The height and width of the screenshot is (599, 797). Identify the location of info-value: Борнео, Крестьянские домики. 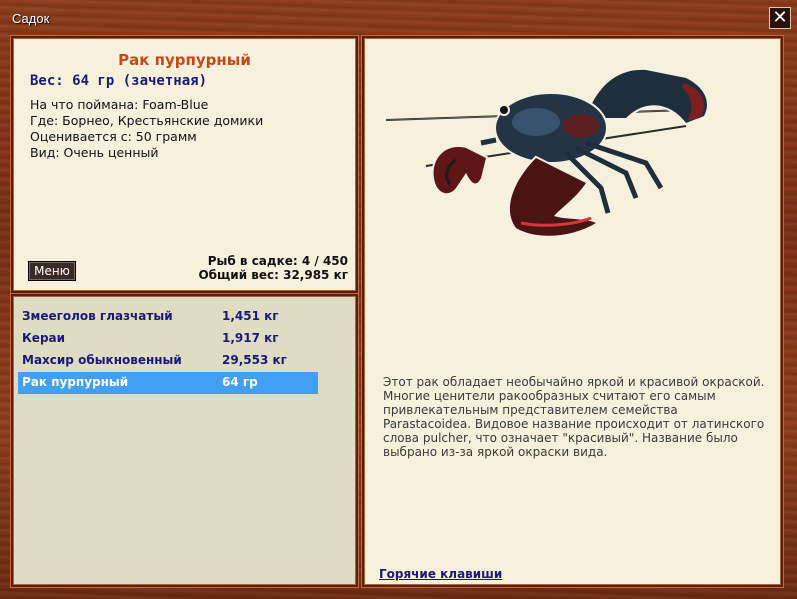
(163, 120).